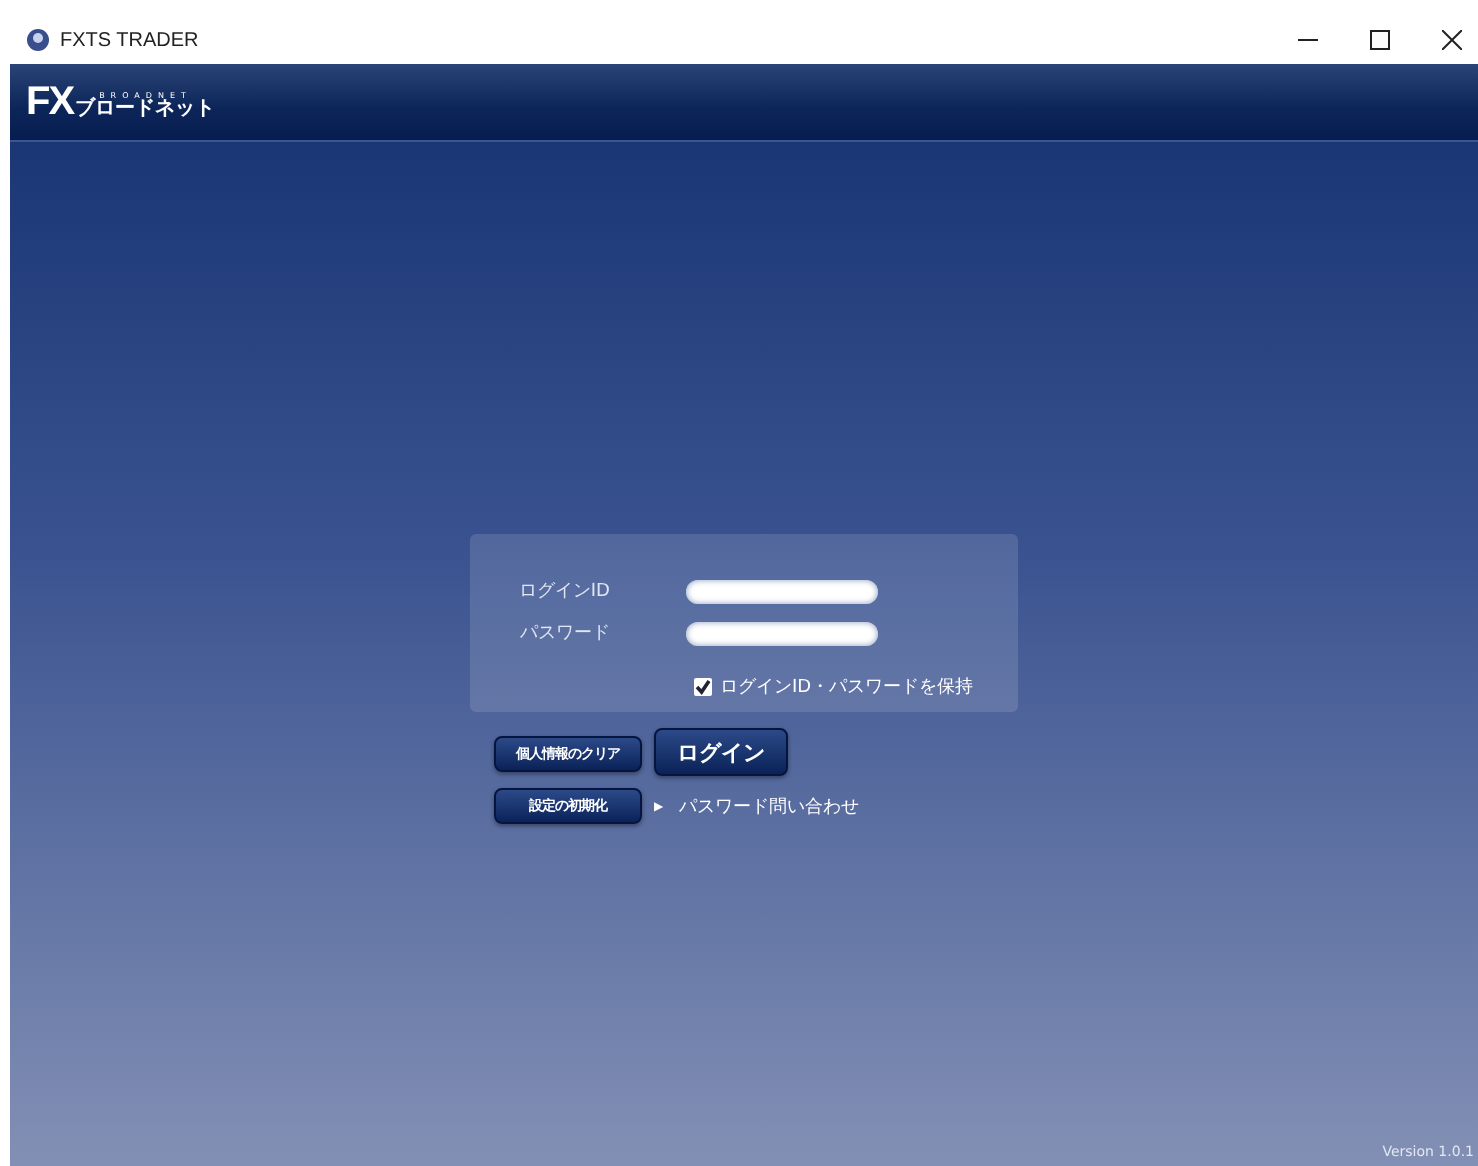  I want to click on logo-katakana: ブロードネット, so click(145, 110).